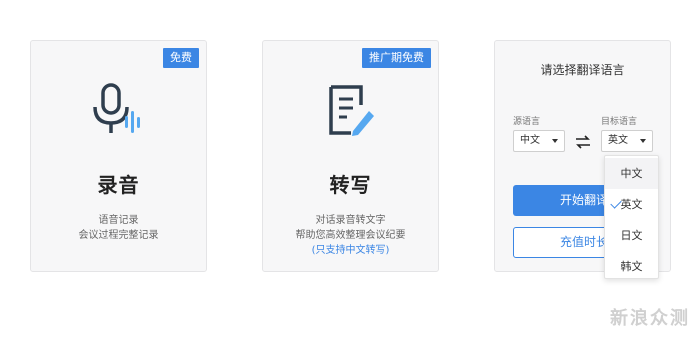  What do you see at coordinates (350, 185) in the screenshot?
I see `card-title: 转写` at bounding box center [350, 185].